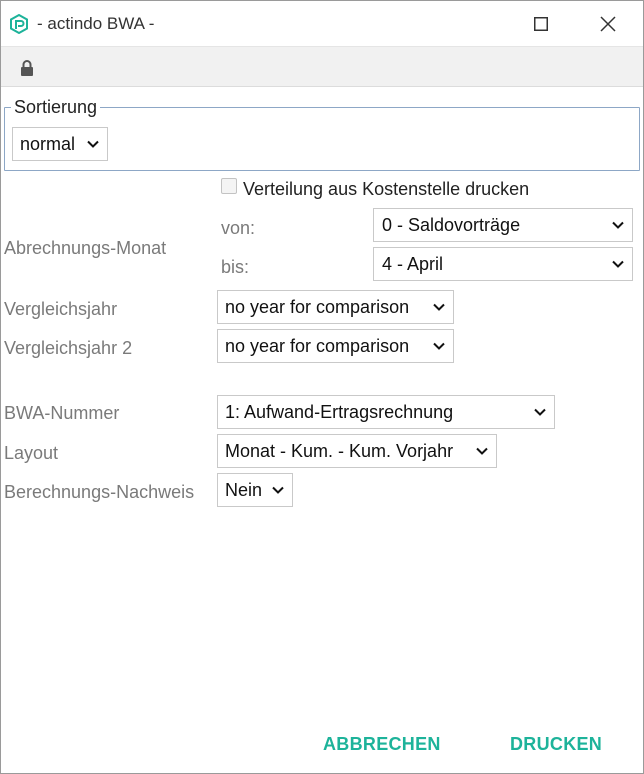 Image resolution: width=644 pixels, height=774 pixels. What do you see at coordinates (61, 309) in the screenshot?
I see `vergleichsjahr-label: Vergleichsjahr` at bounding box center [61, 309].